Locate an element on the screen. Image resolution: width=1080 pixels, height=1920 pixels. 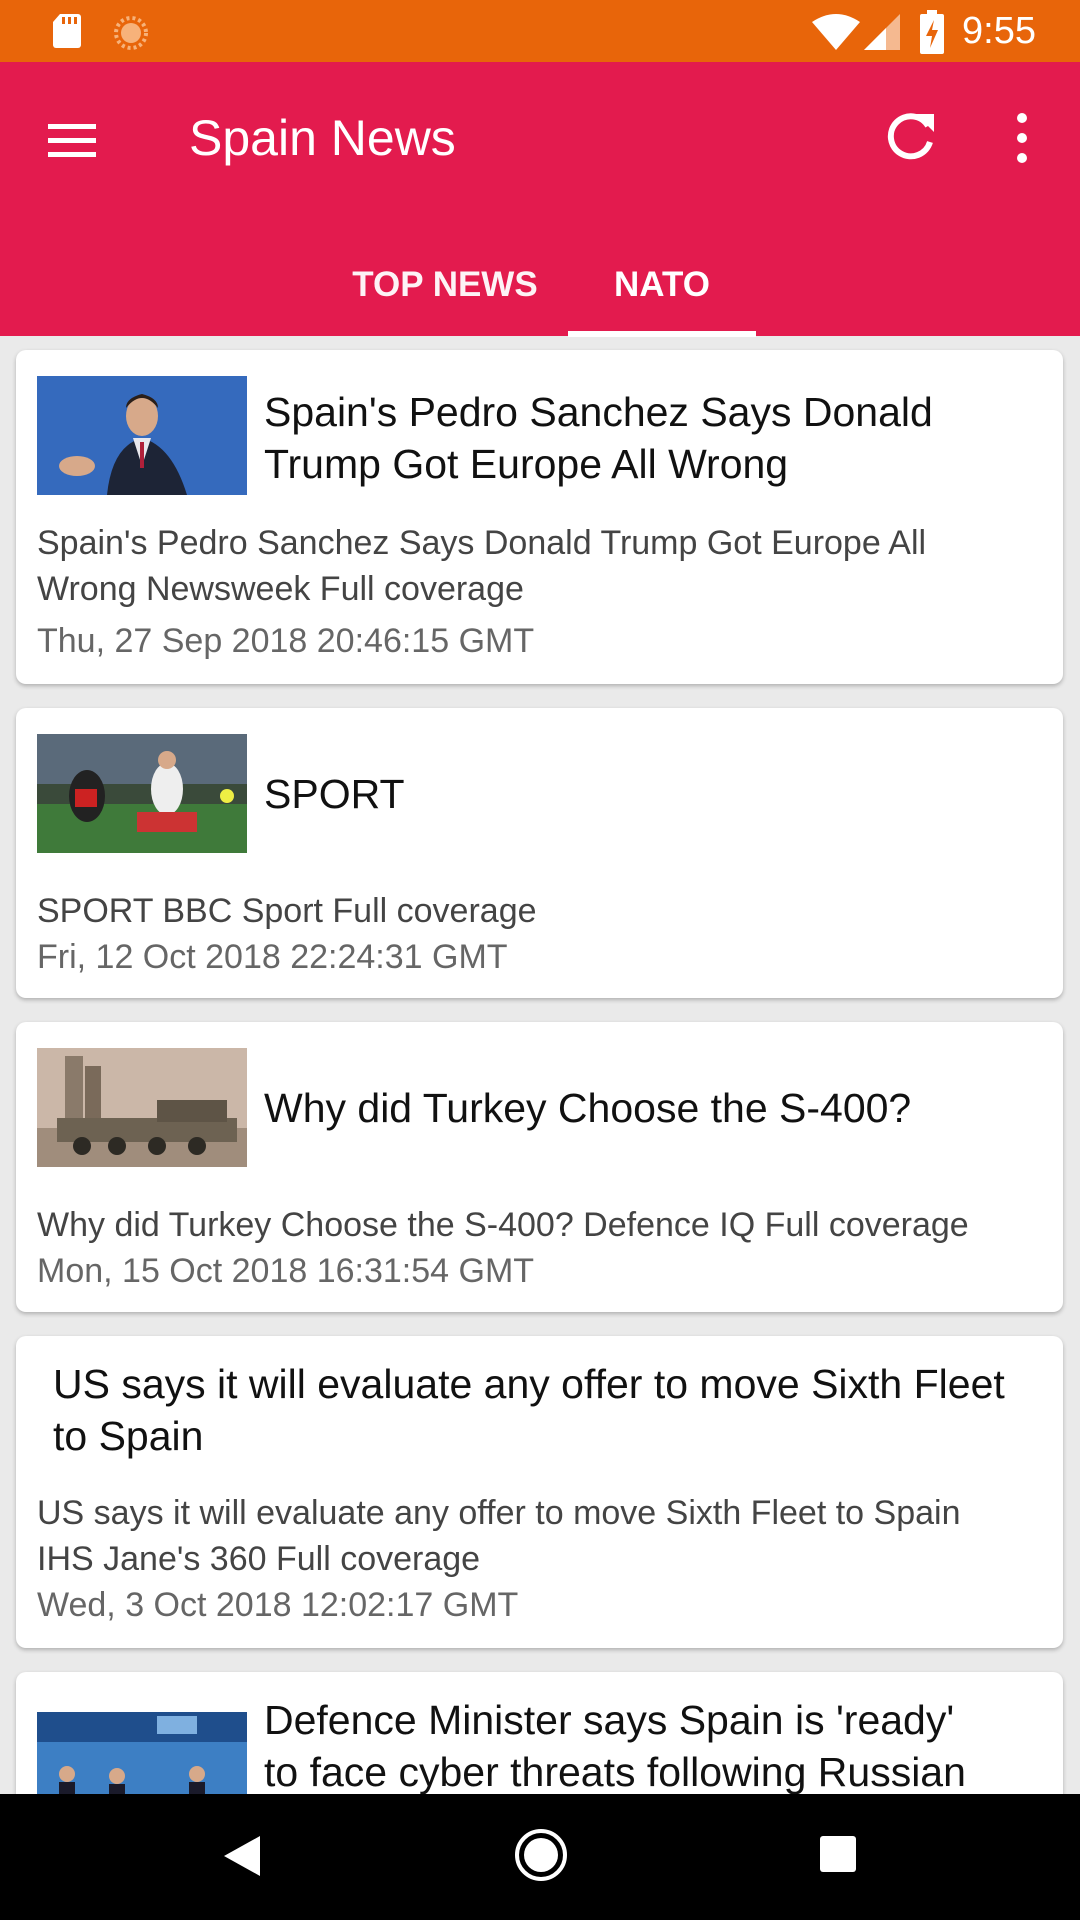
article-date: Mon, 15 Oct 2018 16:31:54 GMT is located at coordinates (286, 1271).